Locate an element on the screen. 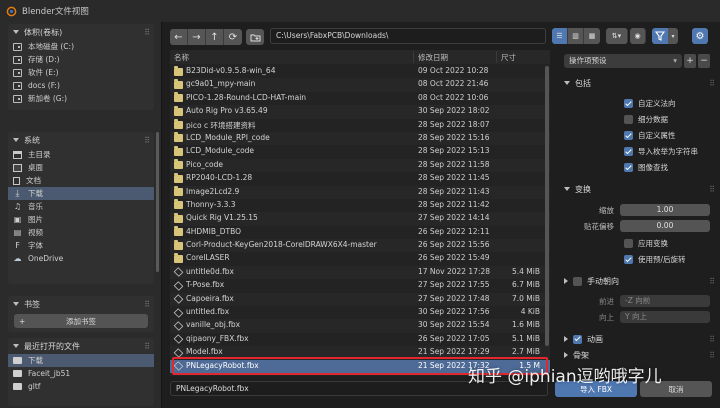  system-item-music: ♫ 音乐 is located at coordinates (81, 206).